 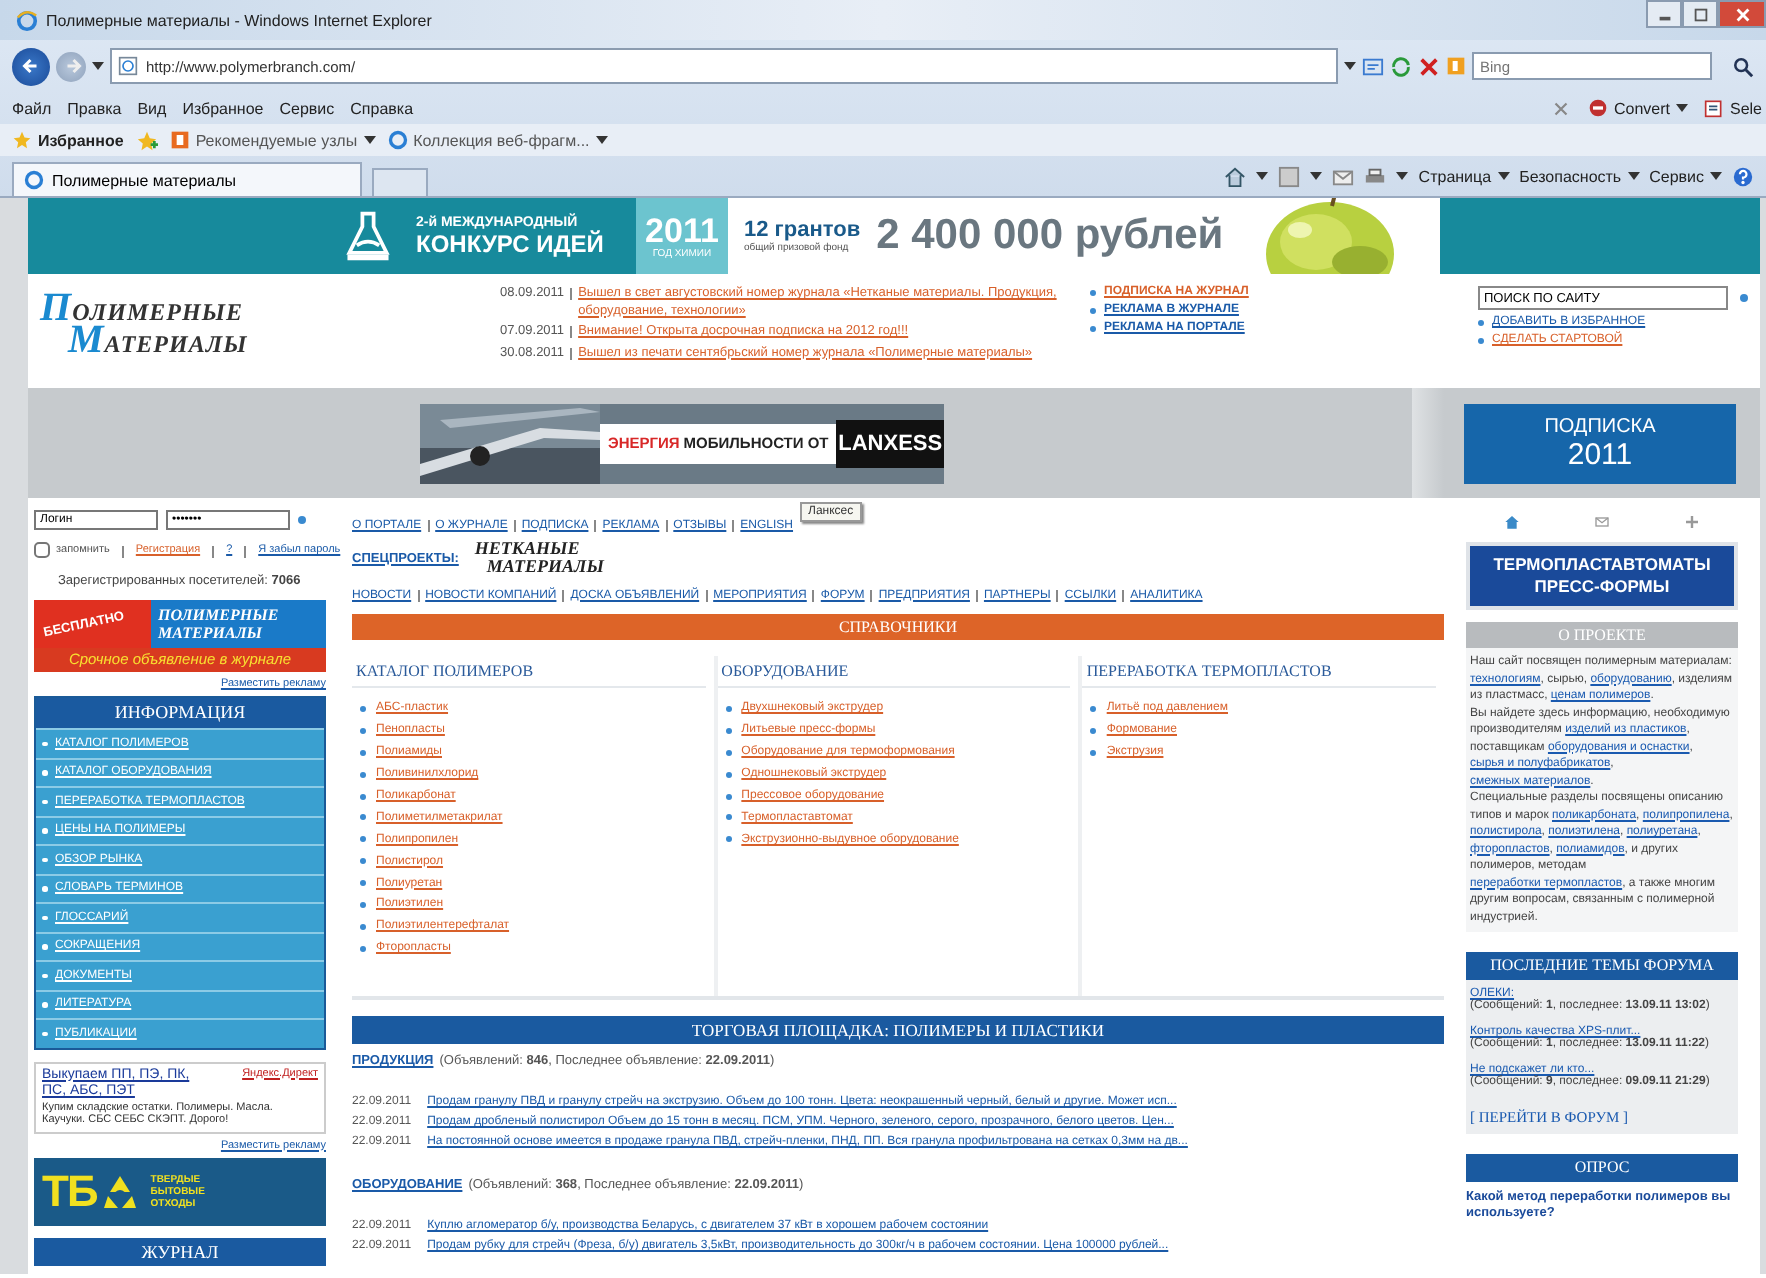 I want to click on prize-amount: 2 400 000 рублей, so click(x=1050, y=236).